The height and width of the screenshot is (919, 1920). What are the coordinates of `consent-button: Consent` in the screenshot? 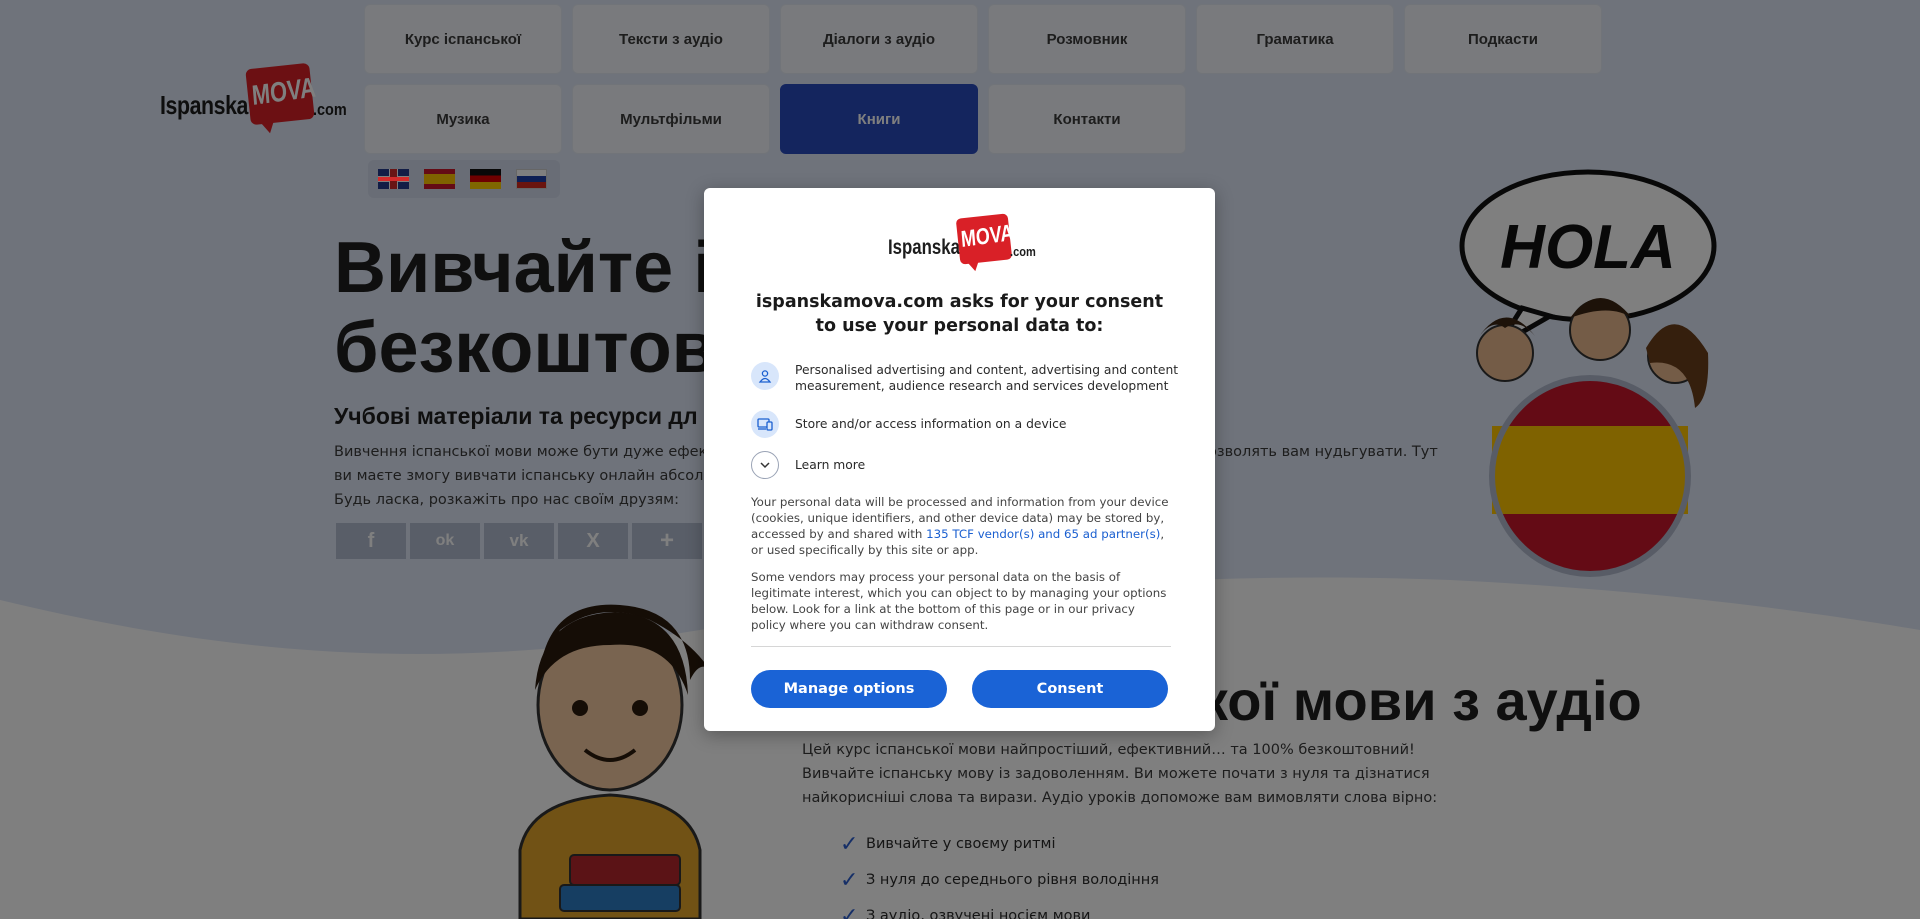 It's located at (1070, 689).